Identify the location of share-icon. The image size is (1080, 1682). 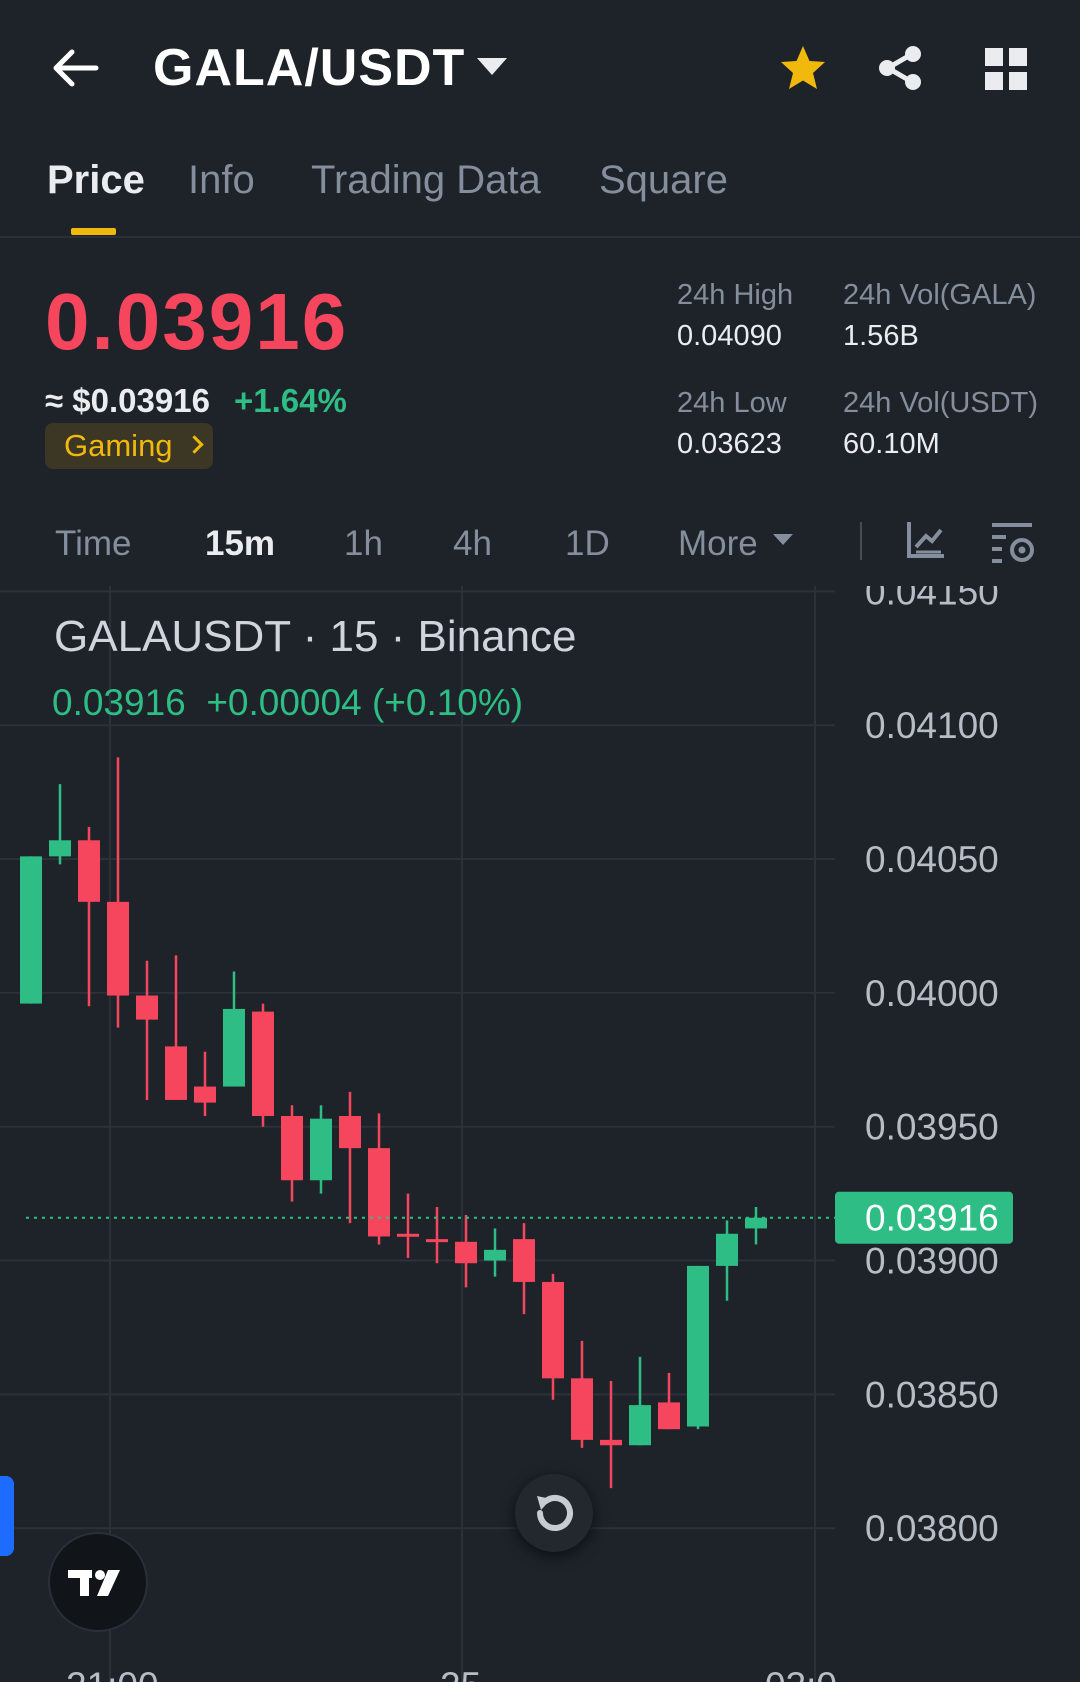
(900, 68).